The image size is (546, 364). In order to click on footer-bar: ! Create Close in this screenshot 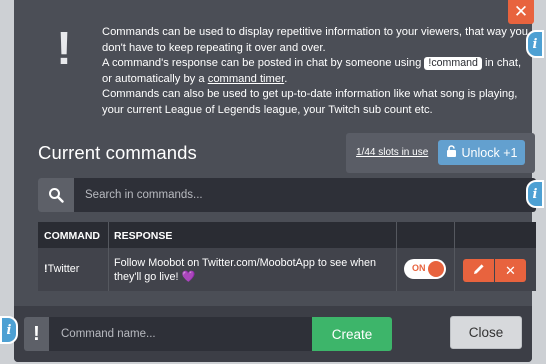, I will do `click(273, 334)`.